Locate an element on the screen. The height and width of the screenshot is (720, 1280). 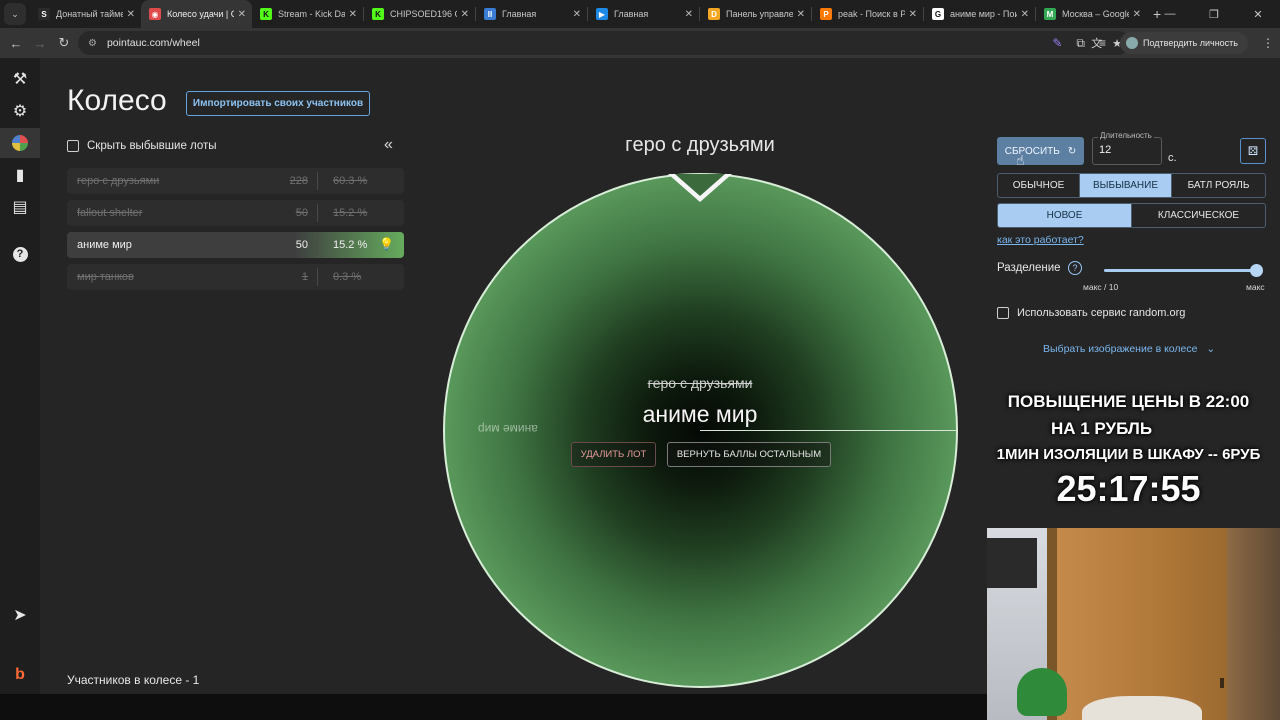
profile-chip: Подтвердить личность is located at coordinates (1184, 43).